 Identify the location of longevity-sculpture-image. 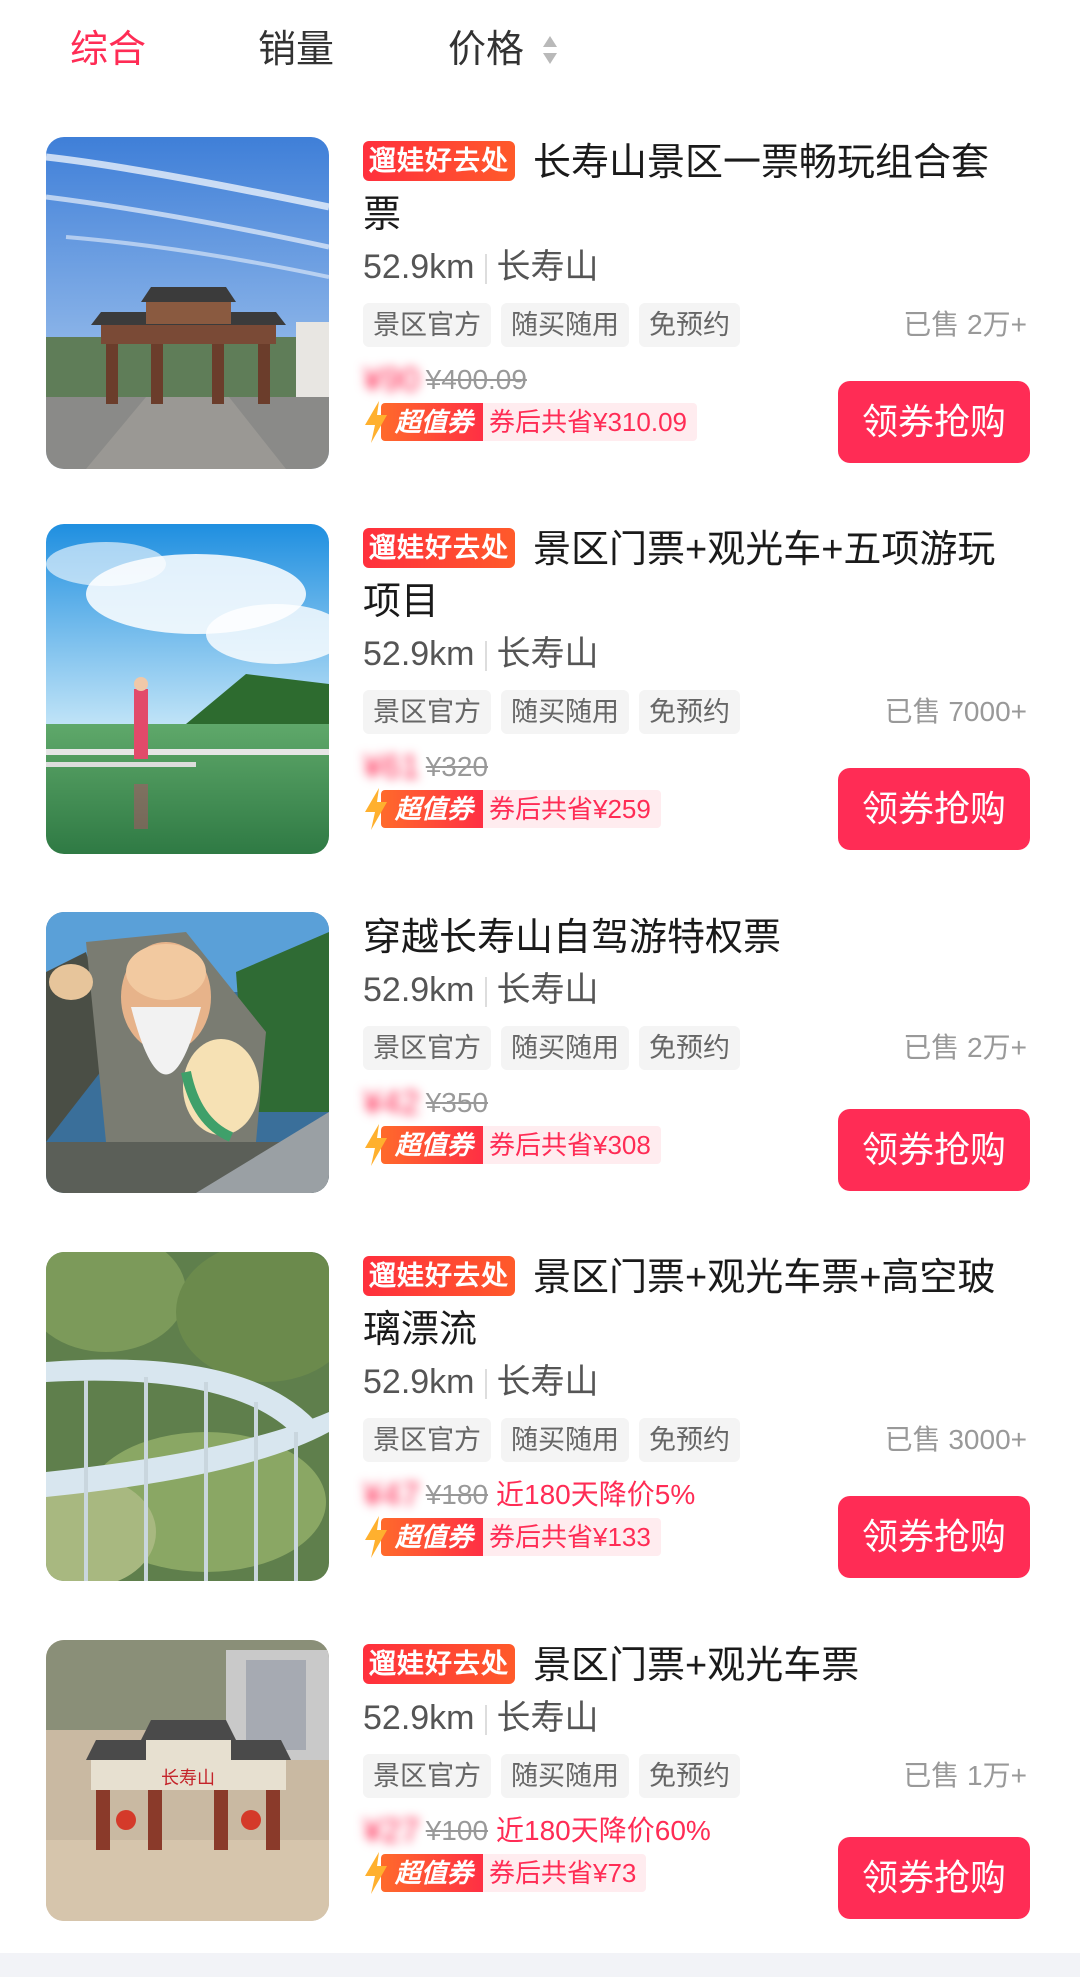
(187, 1052).